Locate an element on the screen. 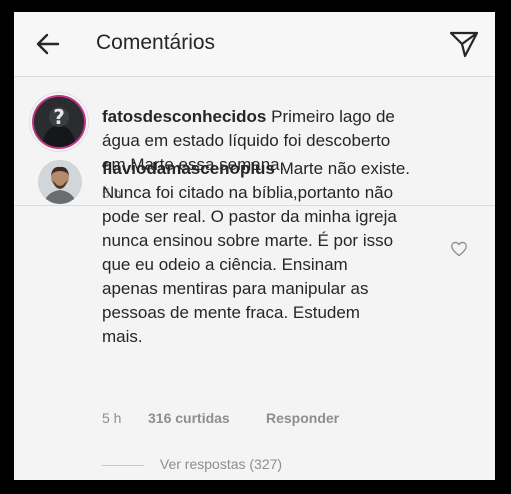  likes-count: 316 curtidas is located at coordinates (189, 418).